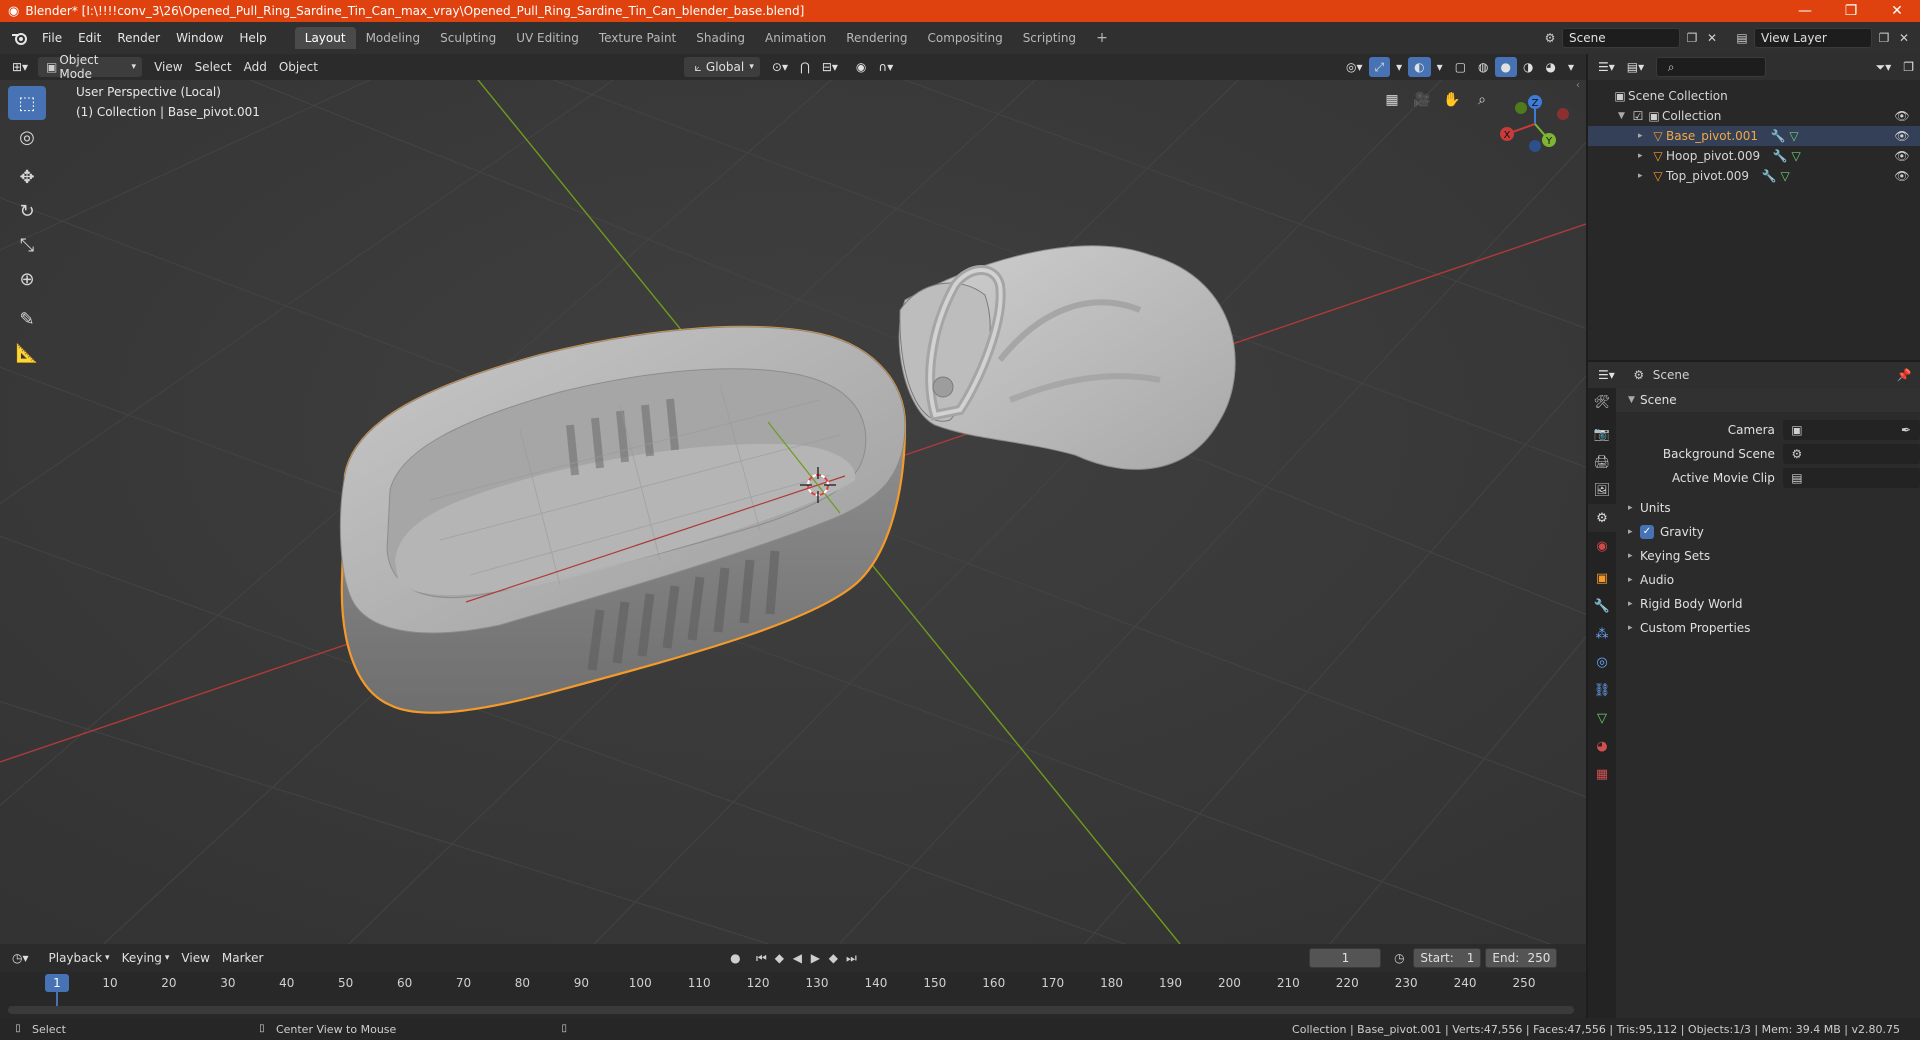  What do you see at coordinates (1897, 11) in the screenshot?
I see `close-button: ✕` at bounding box center [1897, 11].